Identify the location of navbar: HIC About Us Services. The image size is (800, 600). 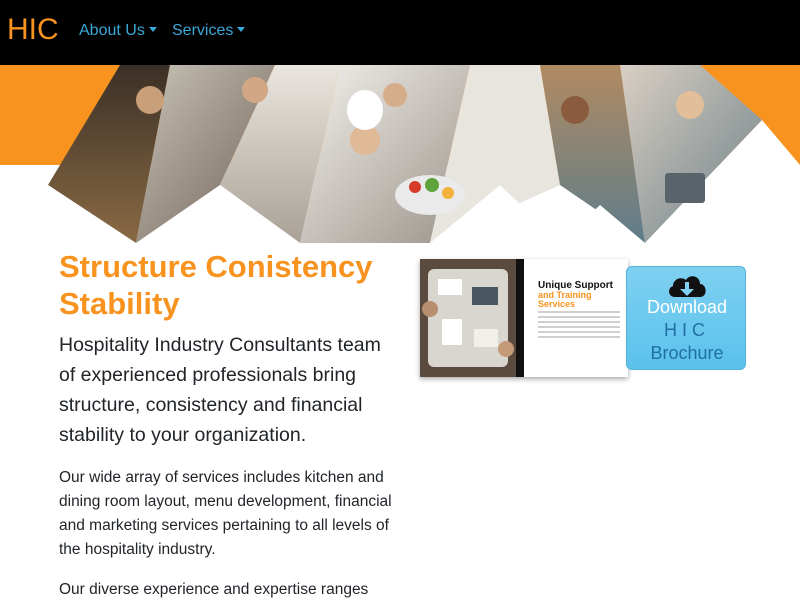
(400, 32).